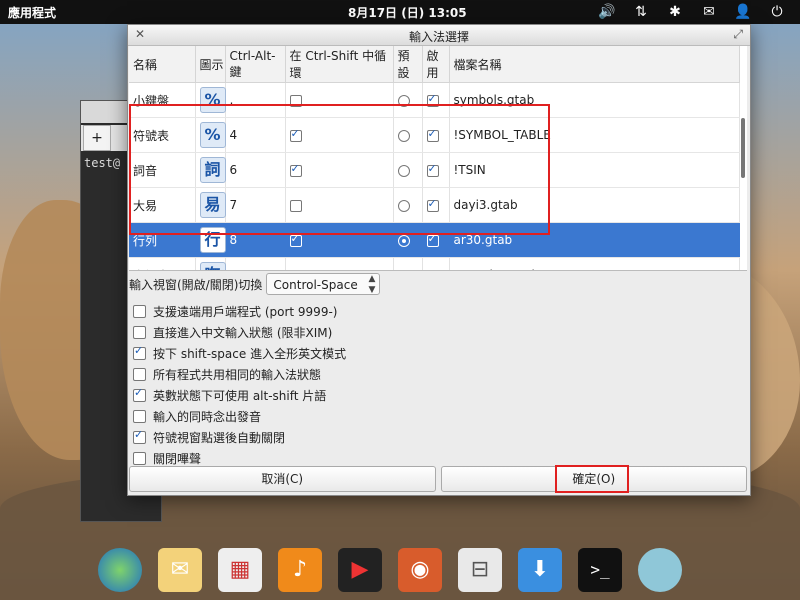  What do you see at coordinates (219, 438) in the screenshot?
I see `option-label: 符號視窗點選後自動關閉` at bounding box center [219, 438].